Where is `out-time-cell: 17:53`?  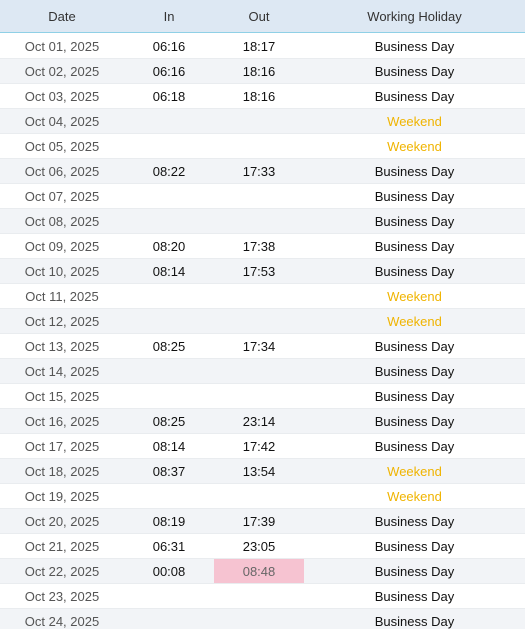 out-time-cell: 17:53 is located at coordinates (259, 271).